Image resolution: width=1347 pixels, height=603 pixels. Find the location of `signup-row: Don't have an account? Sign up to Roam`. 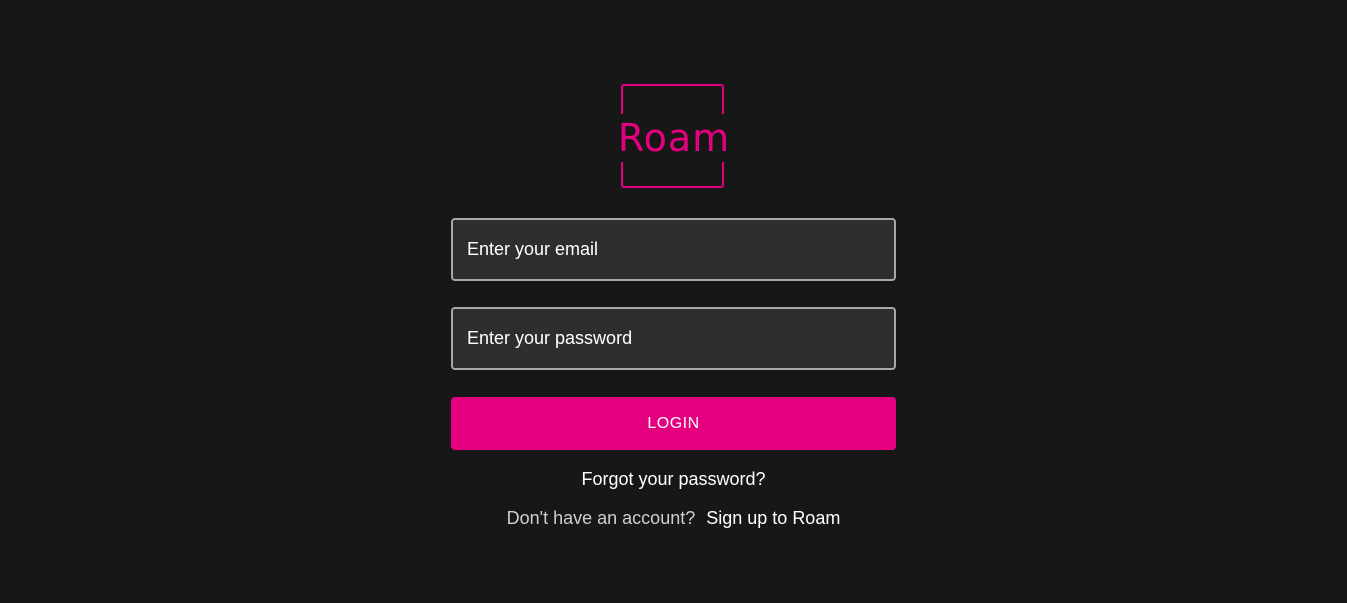

signup-row: Don't have an account? Sign up to Roam is located at coordinates (673, 518).